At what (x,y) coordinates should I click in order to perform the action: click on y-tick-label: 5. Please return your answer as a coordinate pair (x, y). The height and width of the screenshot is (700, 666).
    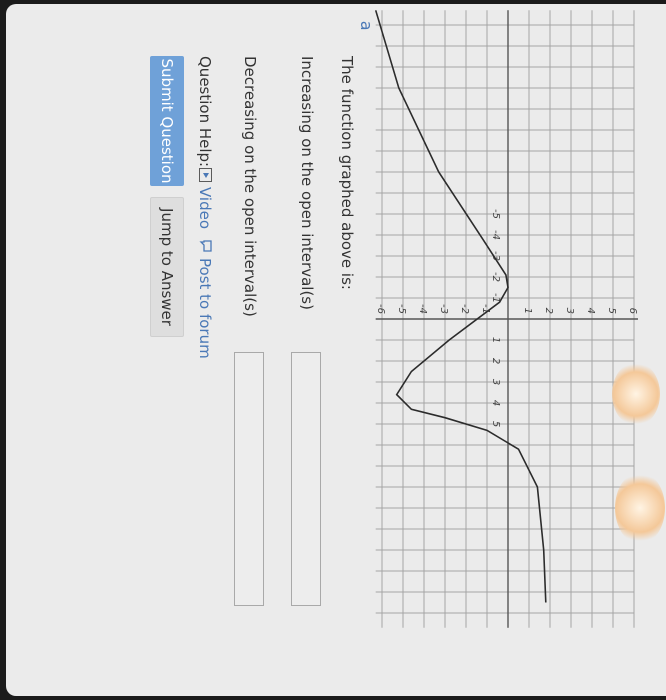
    Looking at the image, I should click on (611, 311).